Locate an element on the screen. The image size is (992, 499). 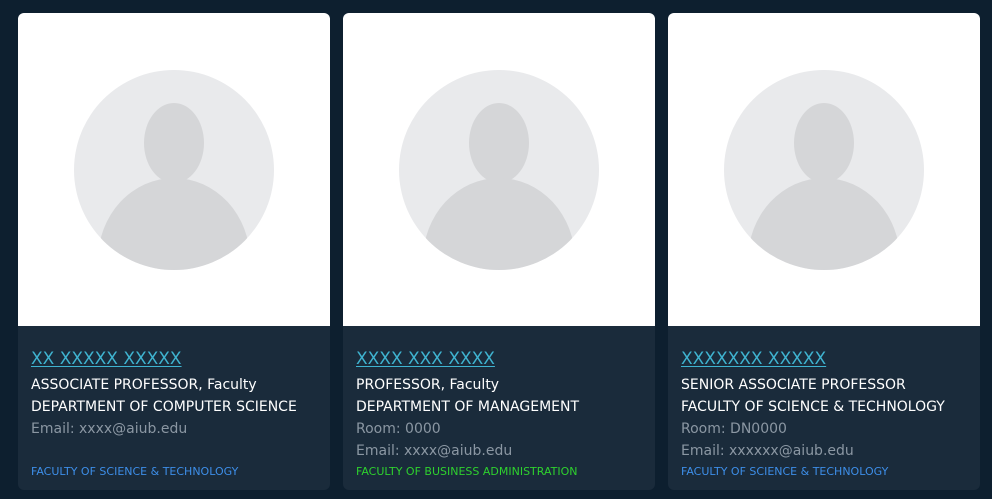
faculty-room: Room: DN0000 is located at coordinates (734, 429).